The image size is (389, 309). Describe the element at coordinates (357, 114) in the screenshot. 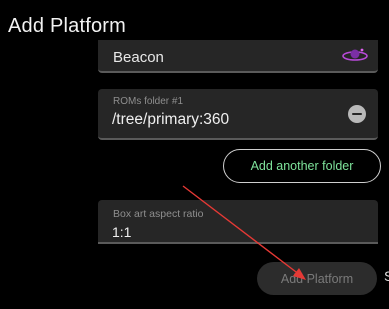

I see `remove-circle-icon` at that location.